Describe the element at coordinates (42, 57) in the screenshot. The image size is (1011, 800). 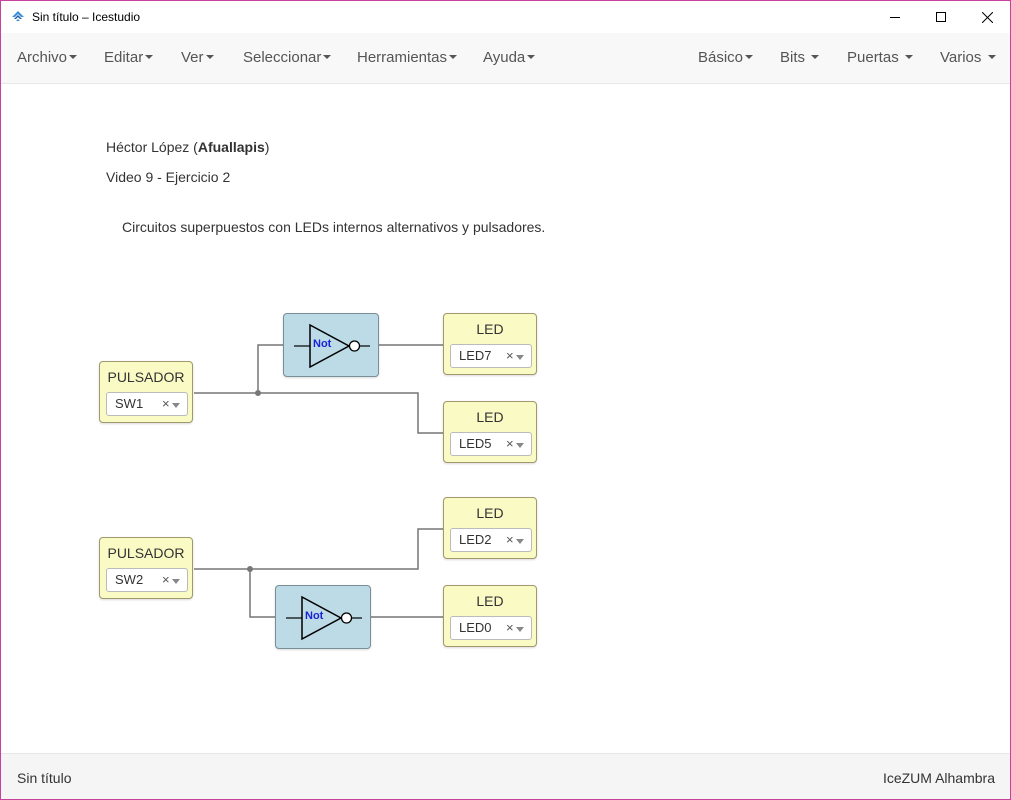
I see `menu-label: Archivo` at that location.